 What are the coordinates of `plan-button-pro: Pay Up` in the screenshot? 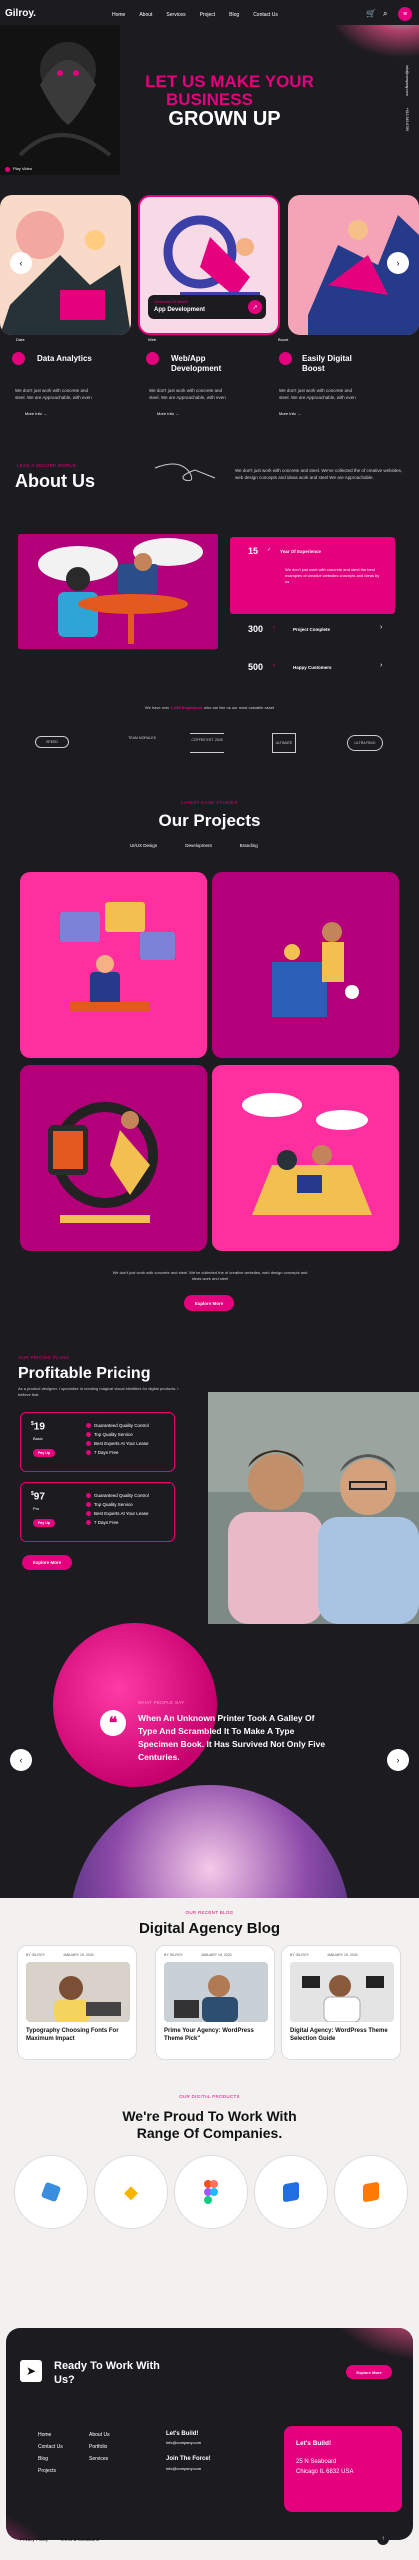 It's located at (44, 1523).